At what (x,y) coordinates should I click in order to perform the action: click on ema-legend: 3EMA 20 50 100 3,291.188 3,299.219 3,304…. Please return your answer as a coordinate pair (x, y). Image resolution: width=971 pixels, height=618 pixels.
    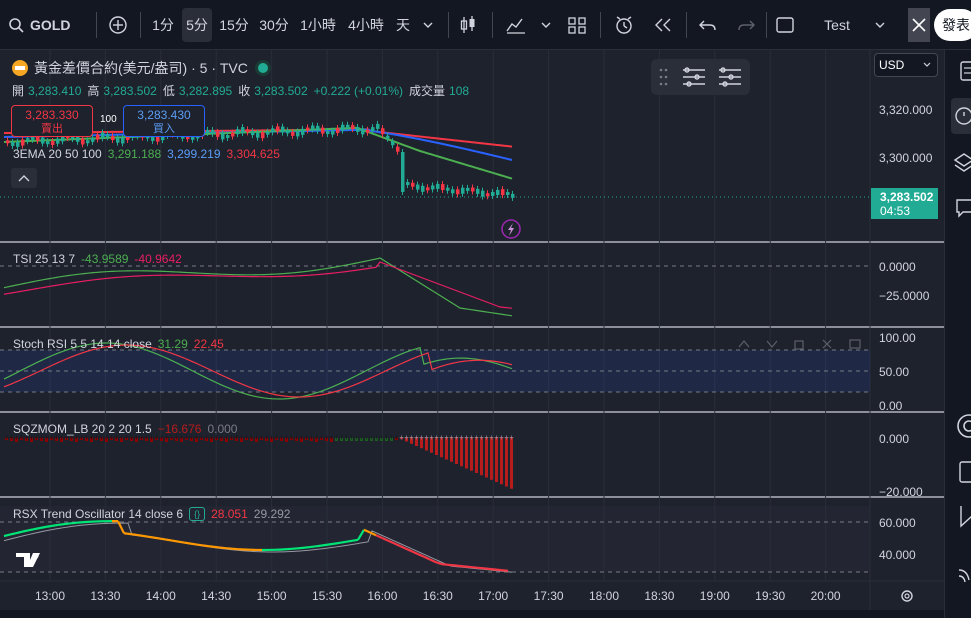
    Looking at the image, I should click on (146, 154).